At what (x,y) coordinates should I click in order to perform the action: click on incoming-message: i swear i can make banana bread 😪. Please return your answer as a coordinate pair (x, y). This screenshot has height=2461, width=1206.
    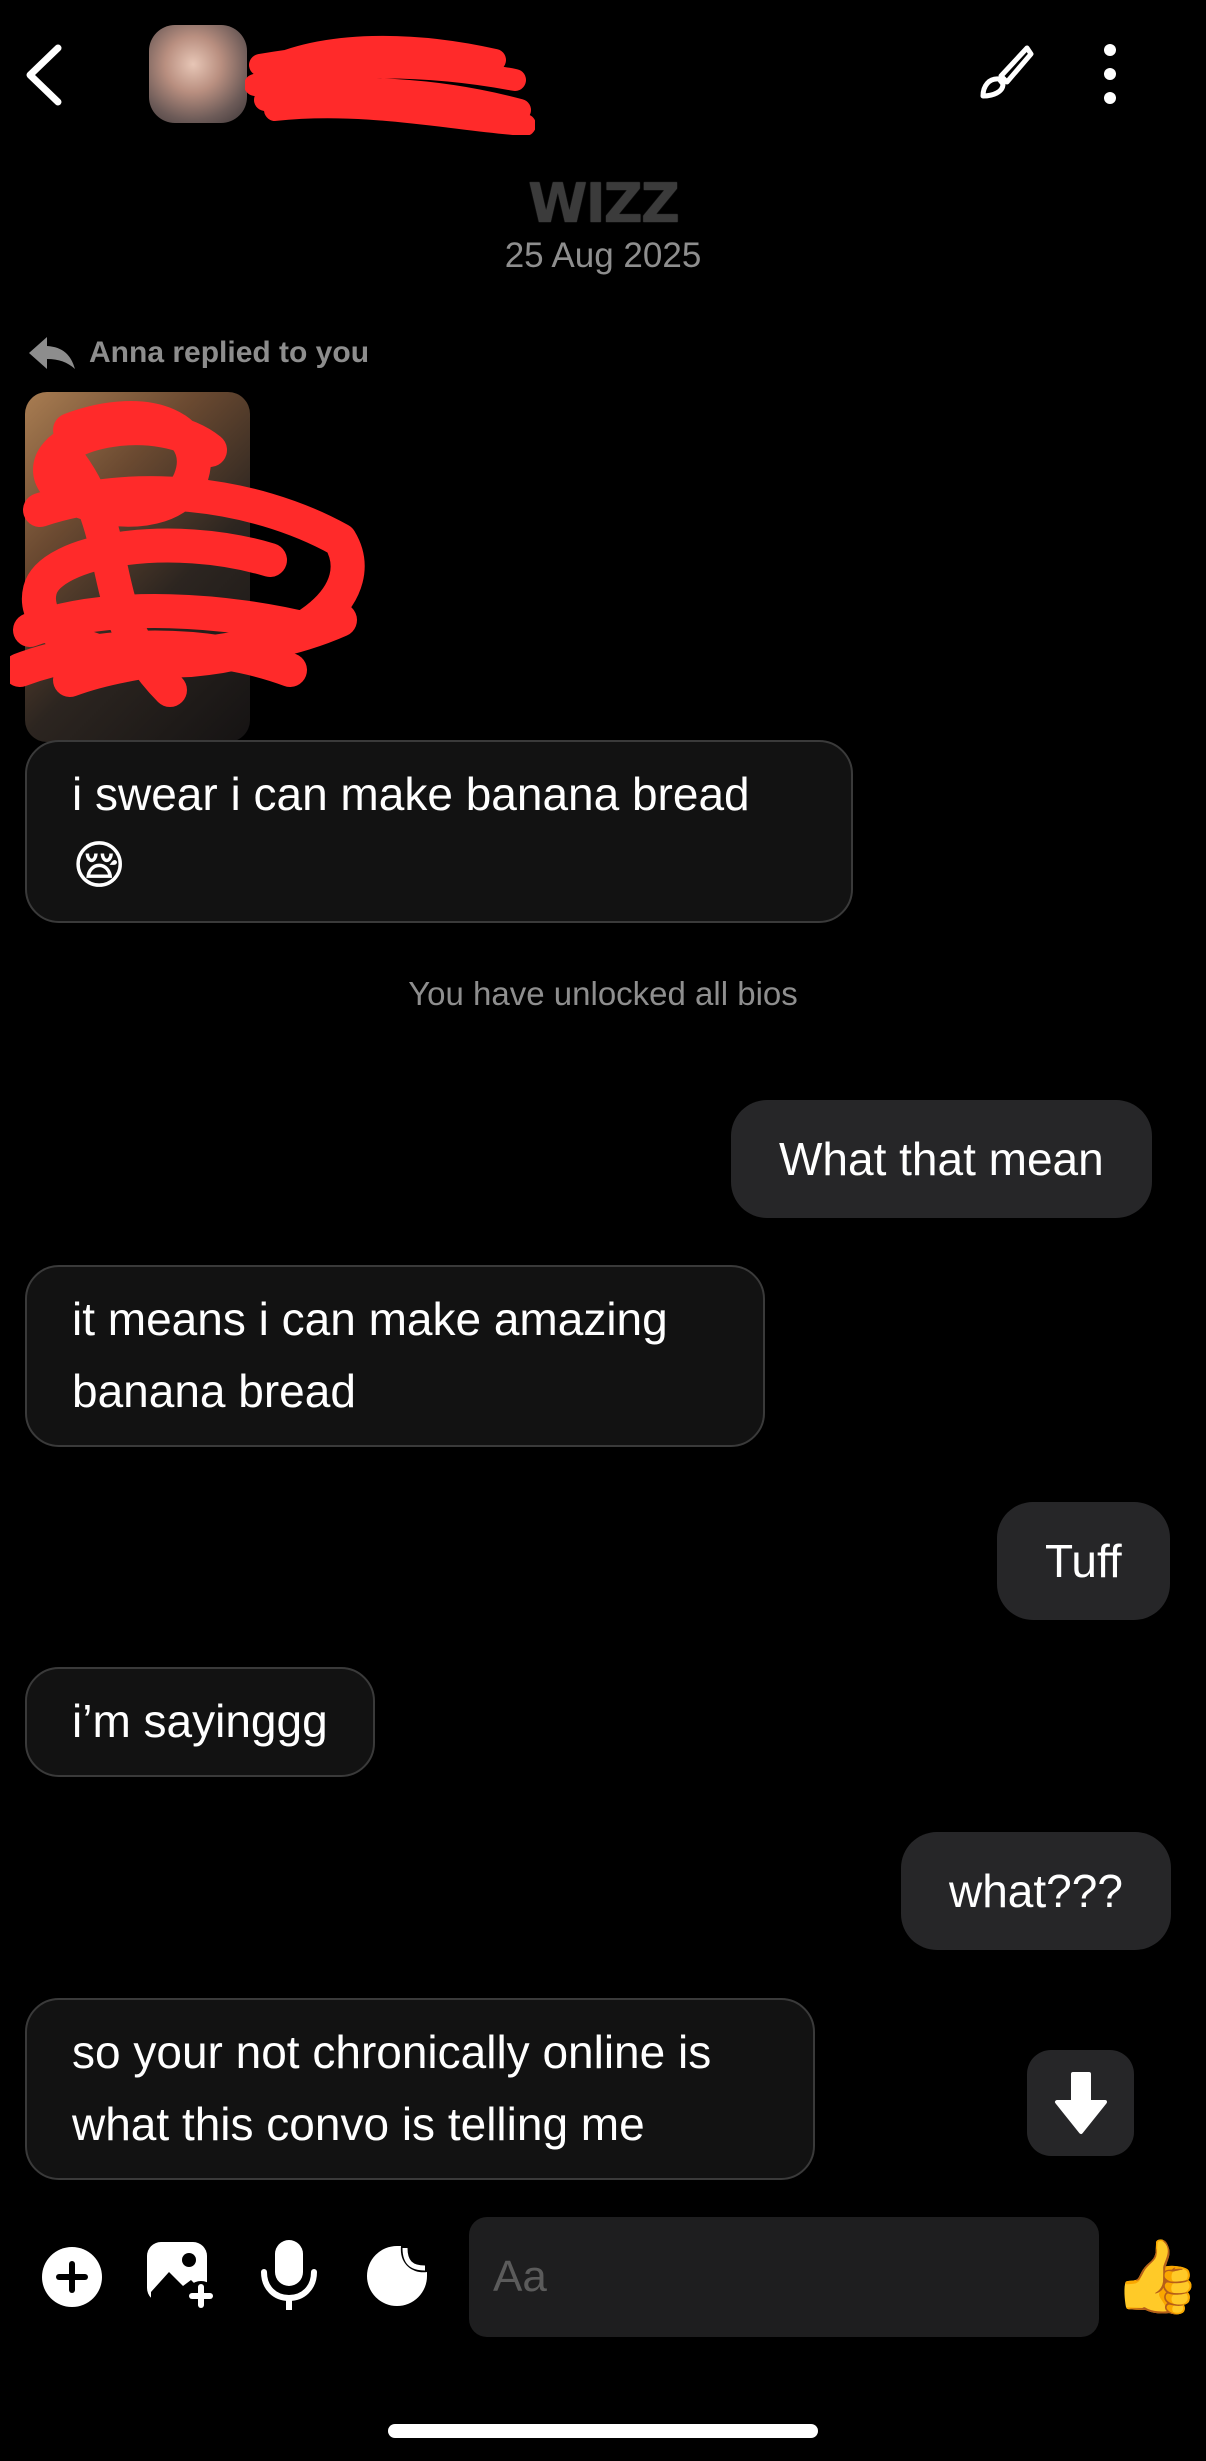
    Looking at the image, I should click on (439, 831).